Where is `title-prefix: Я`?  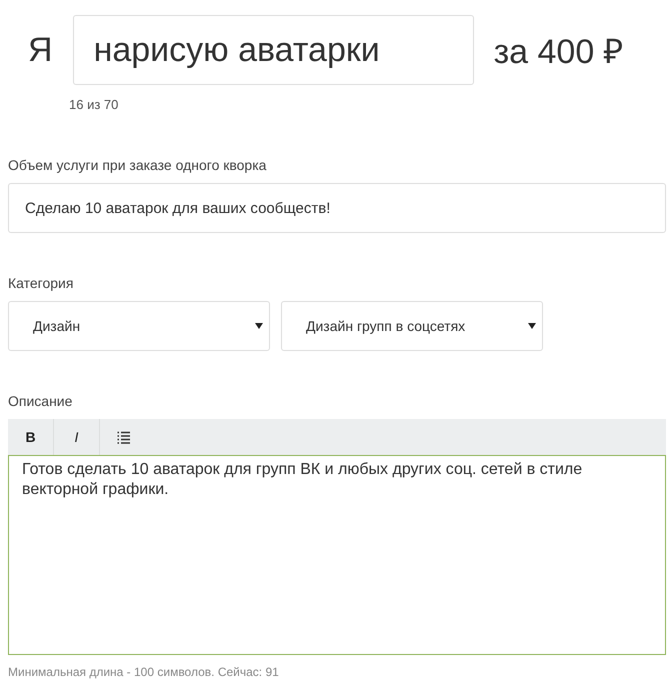
title-prefix: Я is located at coordinates (40, 50).